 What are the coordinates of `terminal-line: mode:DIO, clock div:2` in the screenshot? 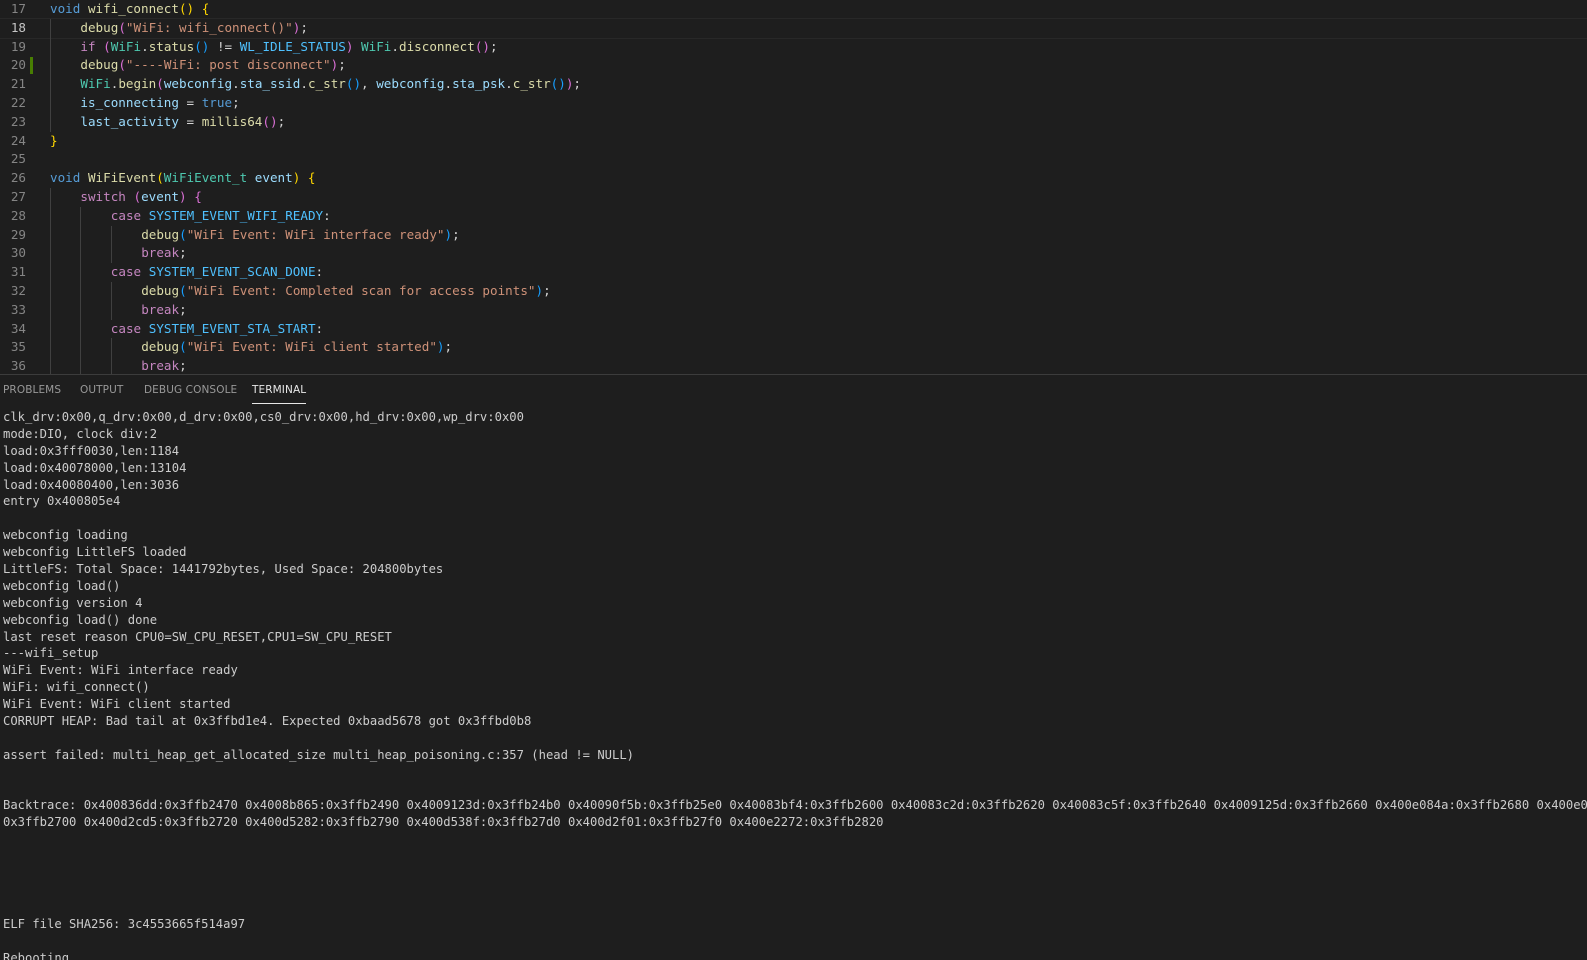 It's located at (795, 434).